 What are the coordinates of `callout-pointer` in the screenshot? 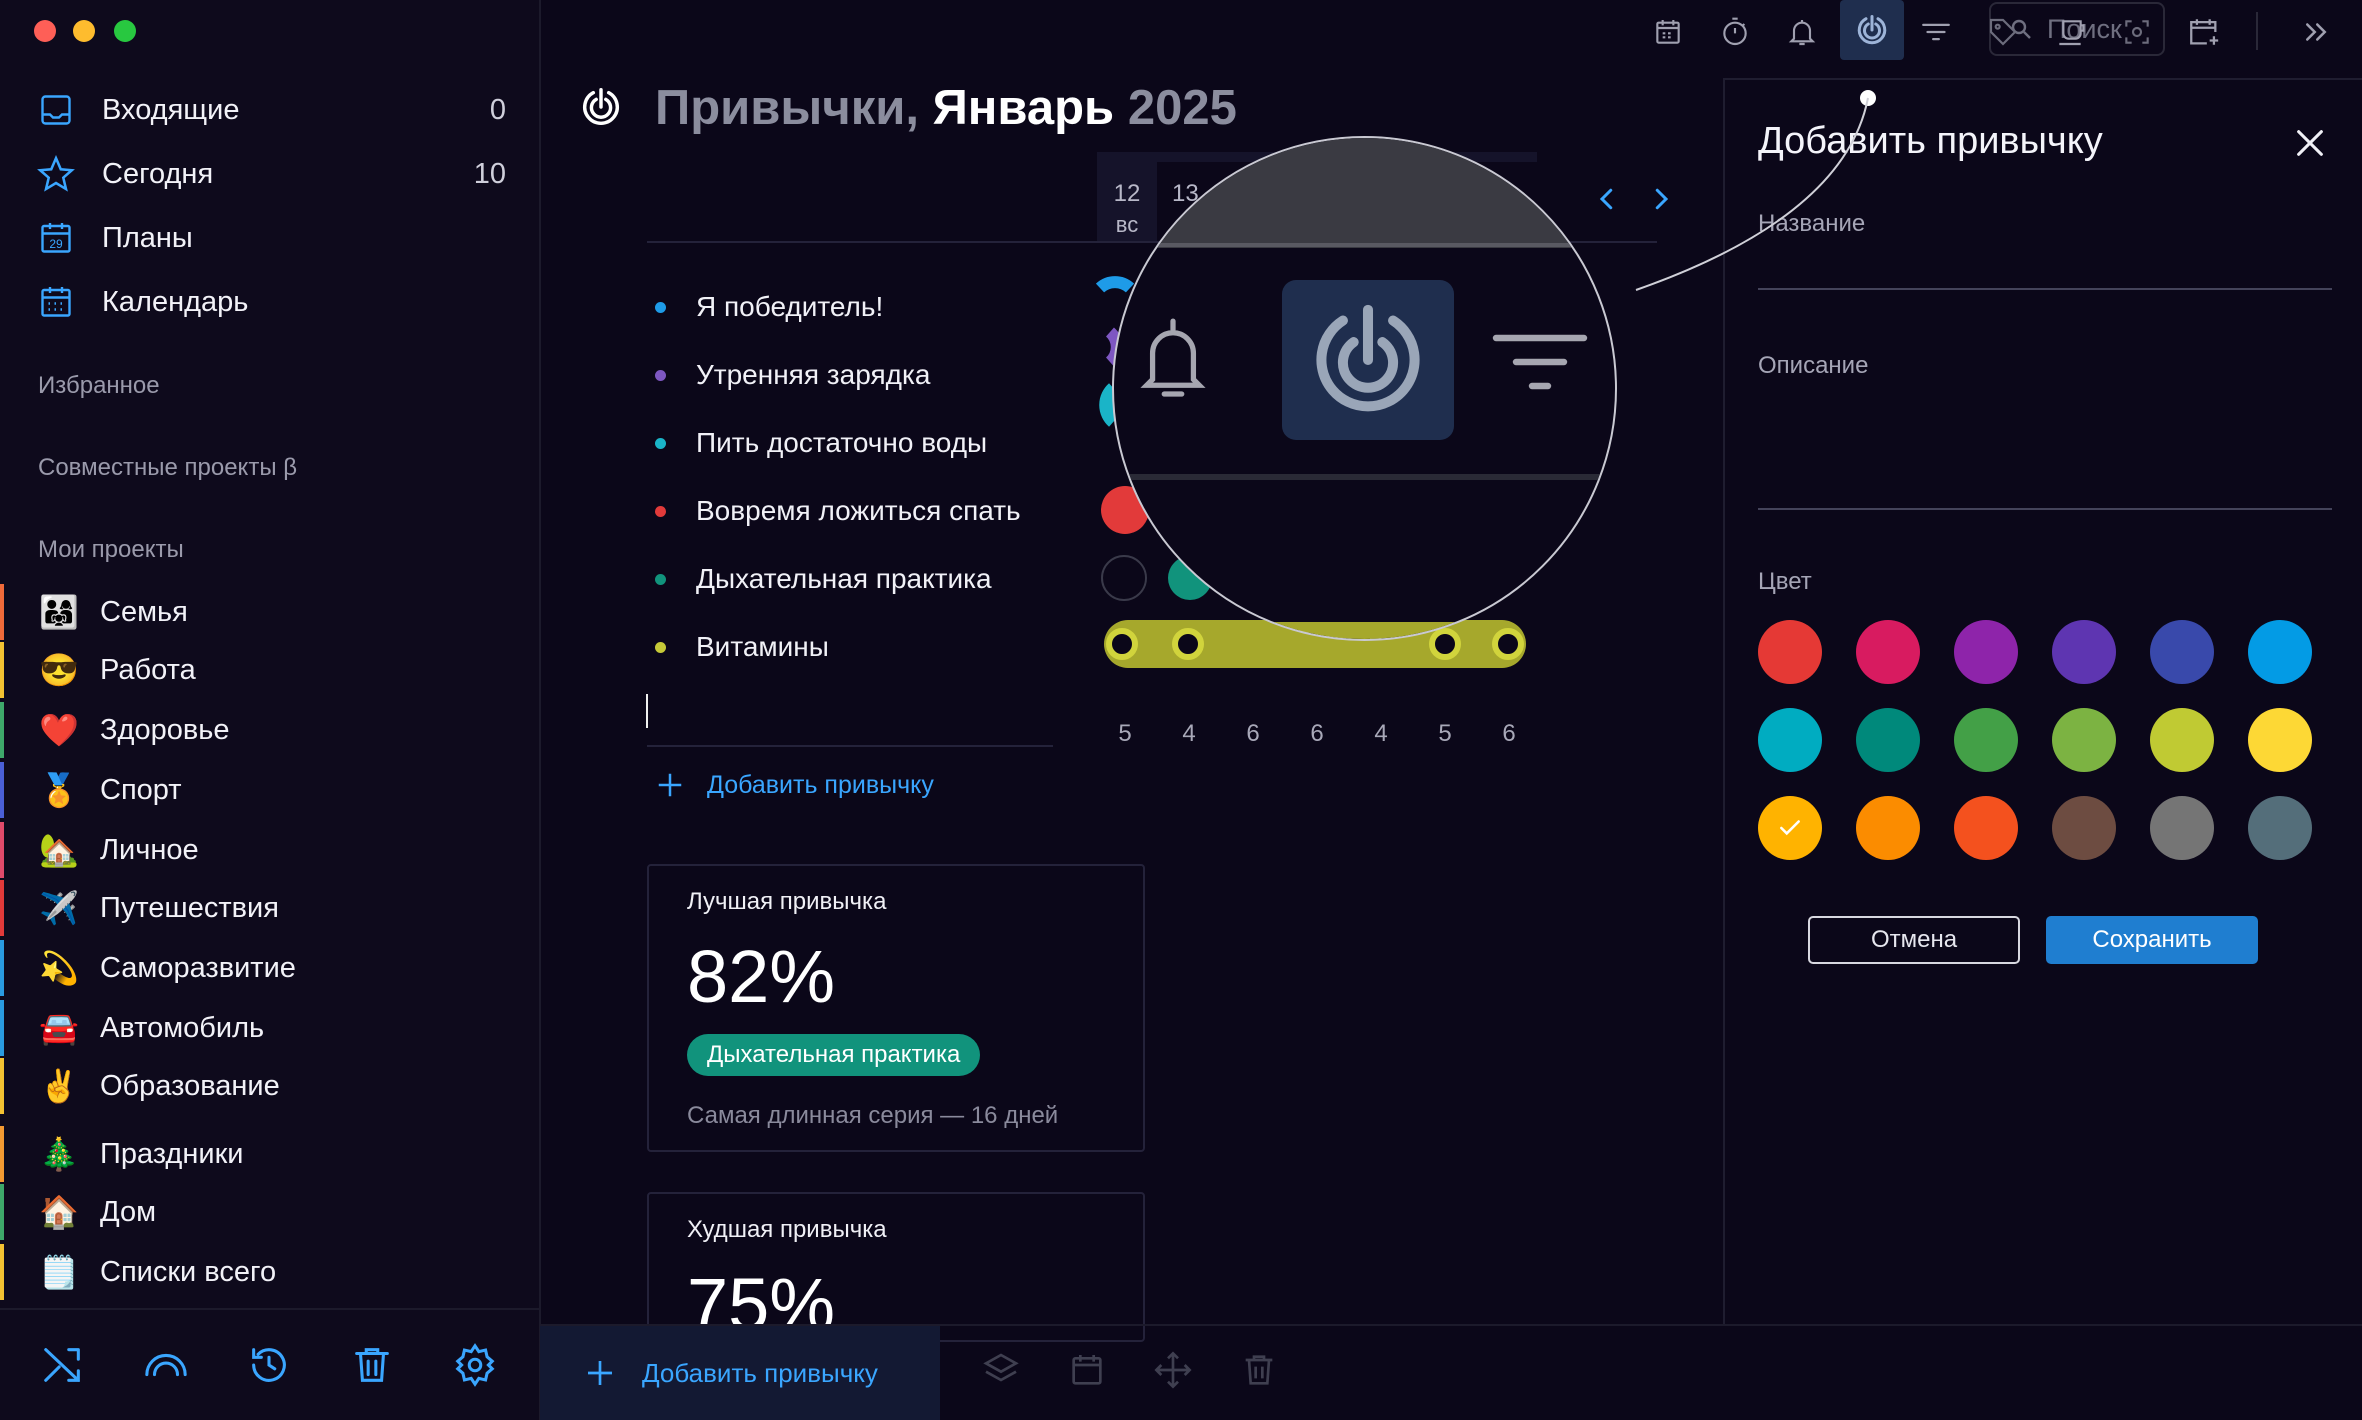 It's located at (1755, 190).